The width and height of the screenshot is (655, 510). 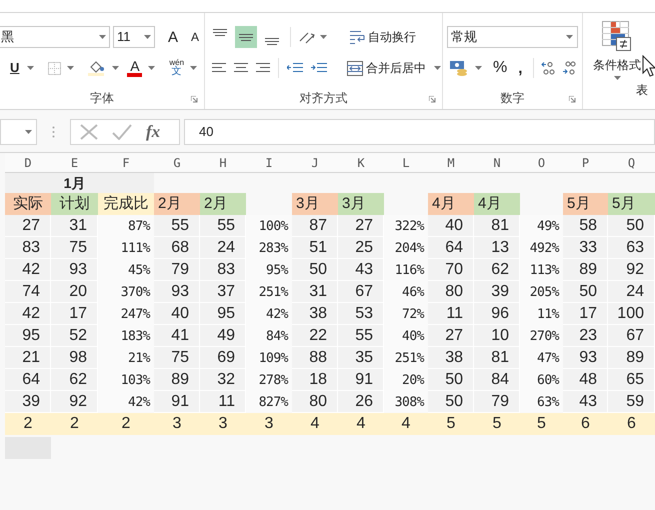 I want to click on table-header-cell: 3月, so click(x=315, y=204).